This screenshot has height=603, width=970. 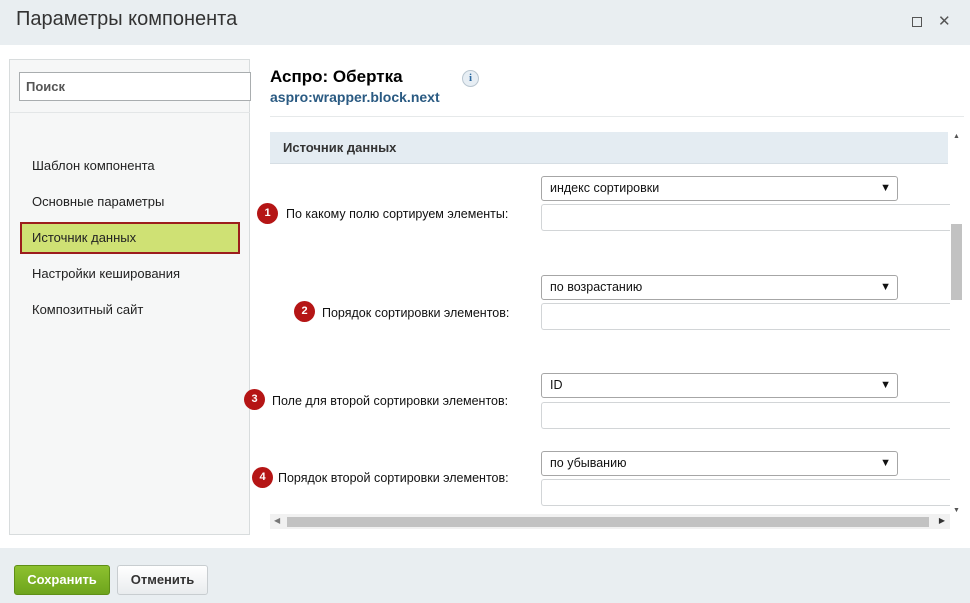 I want to click on sidebar-item-composite: Композитный сайт, so click(x=130, y=311).